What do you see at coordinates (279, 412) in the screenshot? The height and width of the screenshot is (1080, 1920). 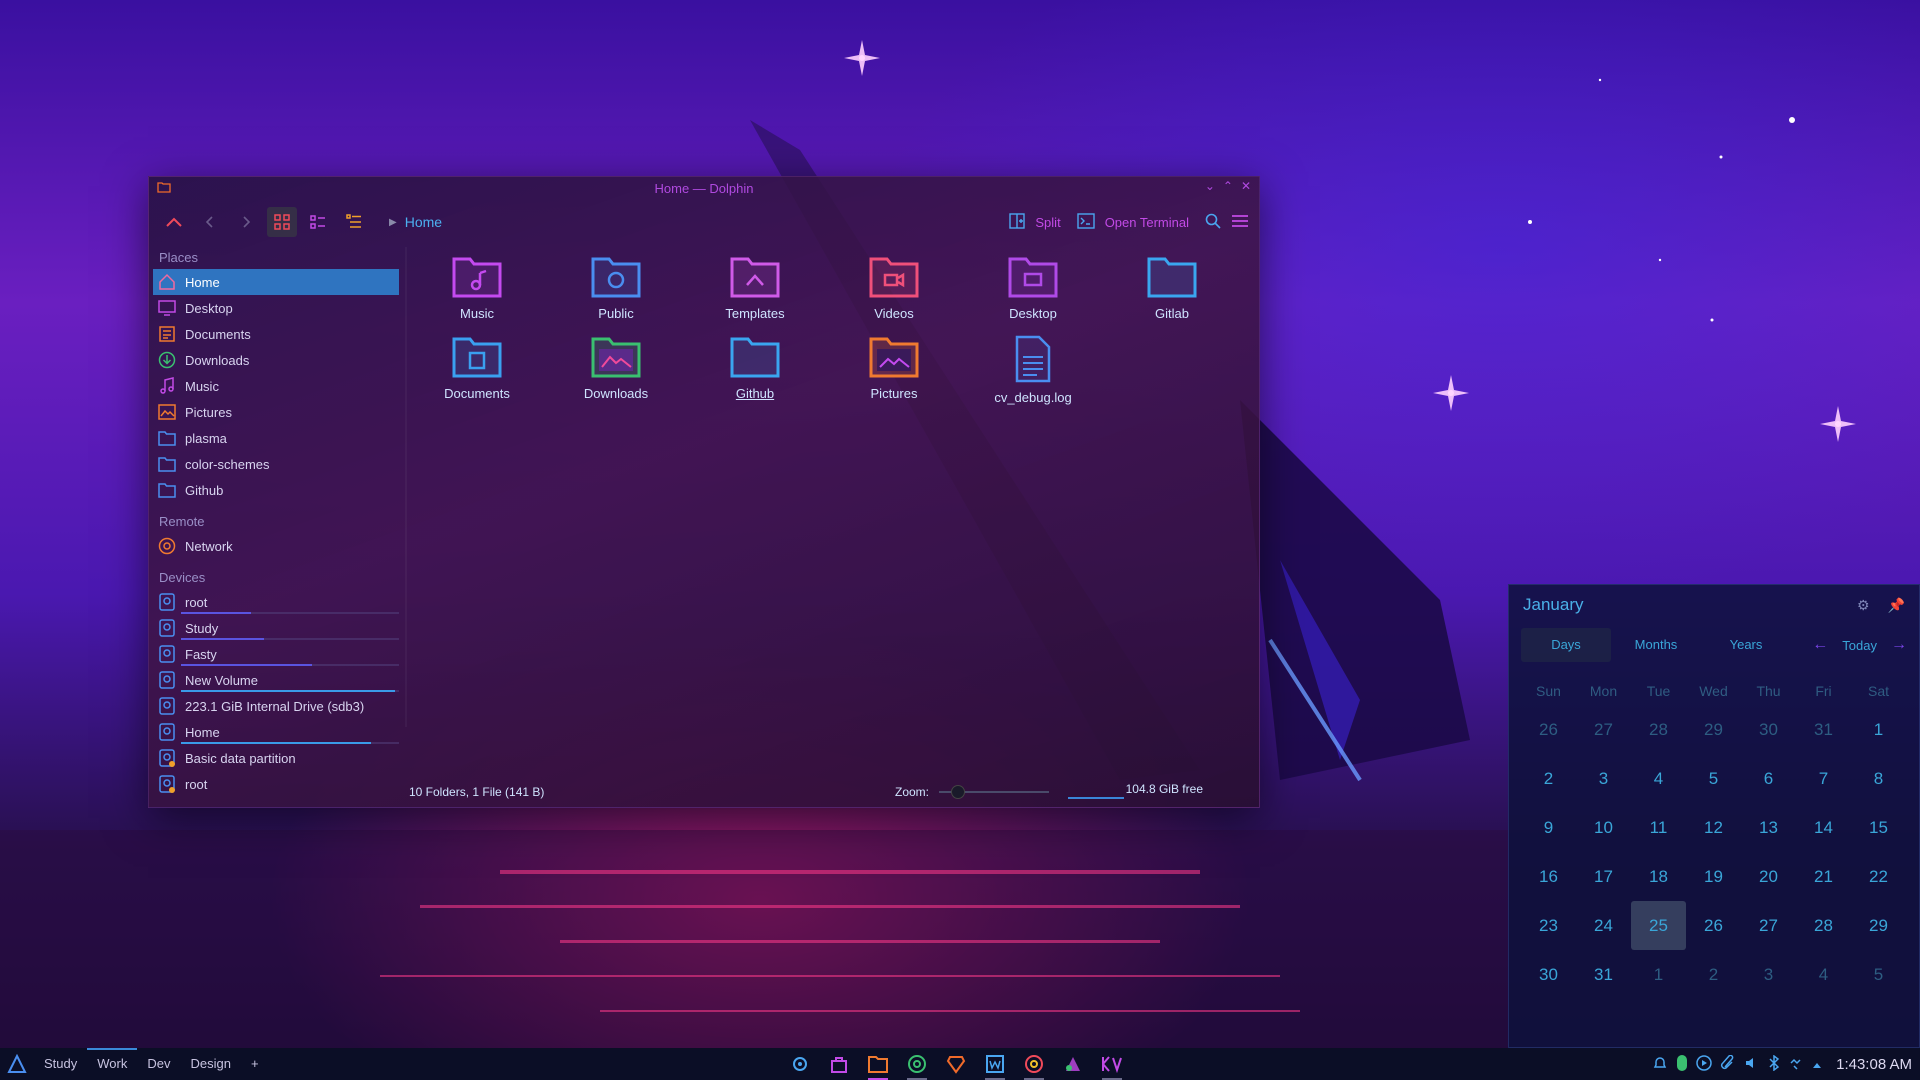 I see `place-pictures: Pictures` at bounding box center [279, 412].